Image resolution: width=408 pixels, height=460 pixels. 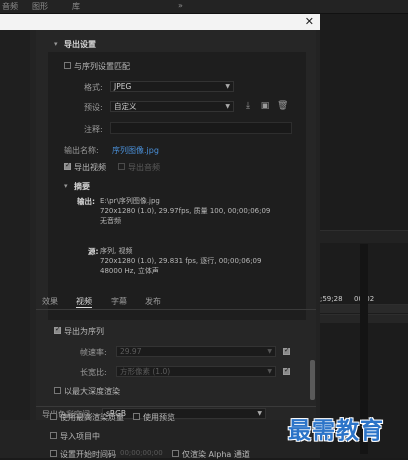 I want to click on import-project-label: 导入项目中, so click(x=80, y=436).